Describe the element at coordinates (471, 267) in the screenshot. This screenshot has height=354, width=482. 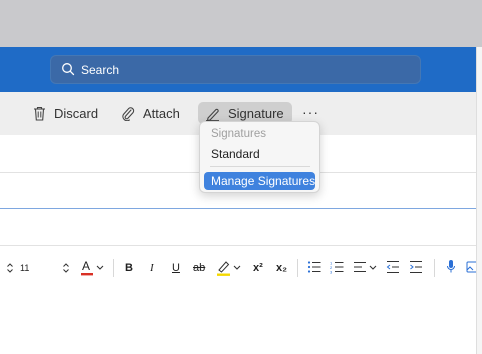
I see `image-icon` at that location.